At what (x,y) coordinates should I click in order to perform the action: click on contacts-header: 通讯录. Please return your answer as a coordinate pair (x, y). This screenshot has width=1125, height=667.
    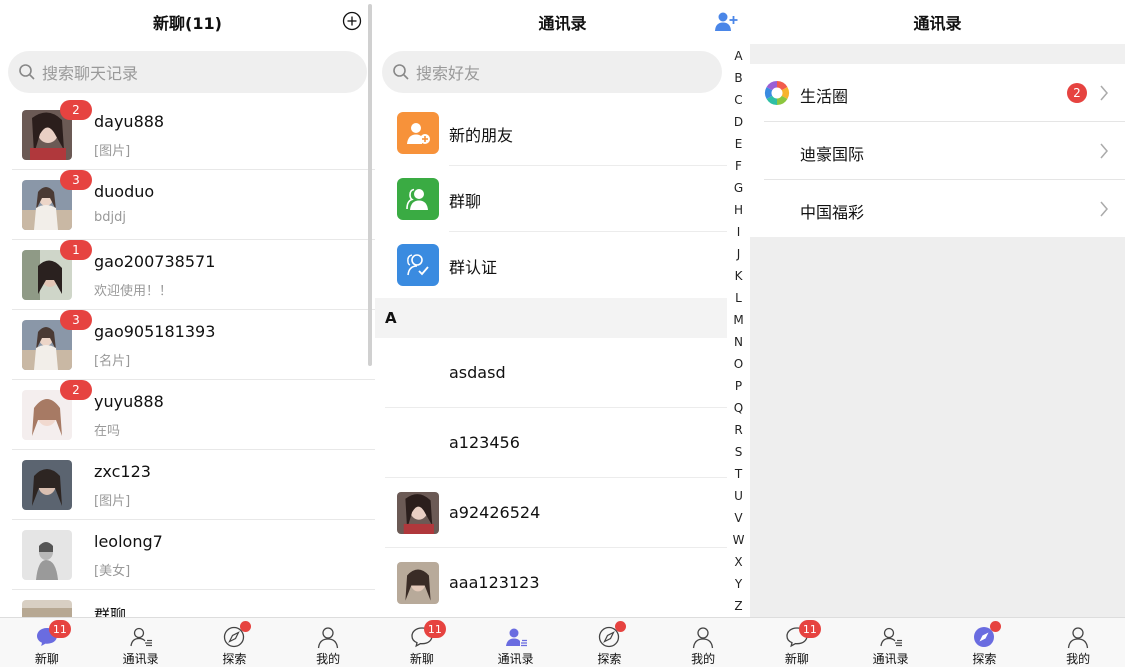
    Looking at the image, I should click on (562, 22).